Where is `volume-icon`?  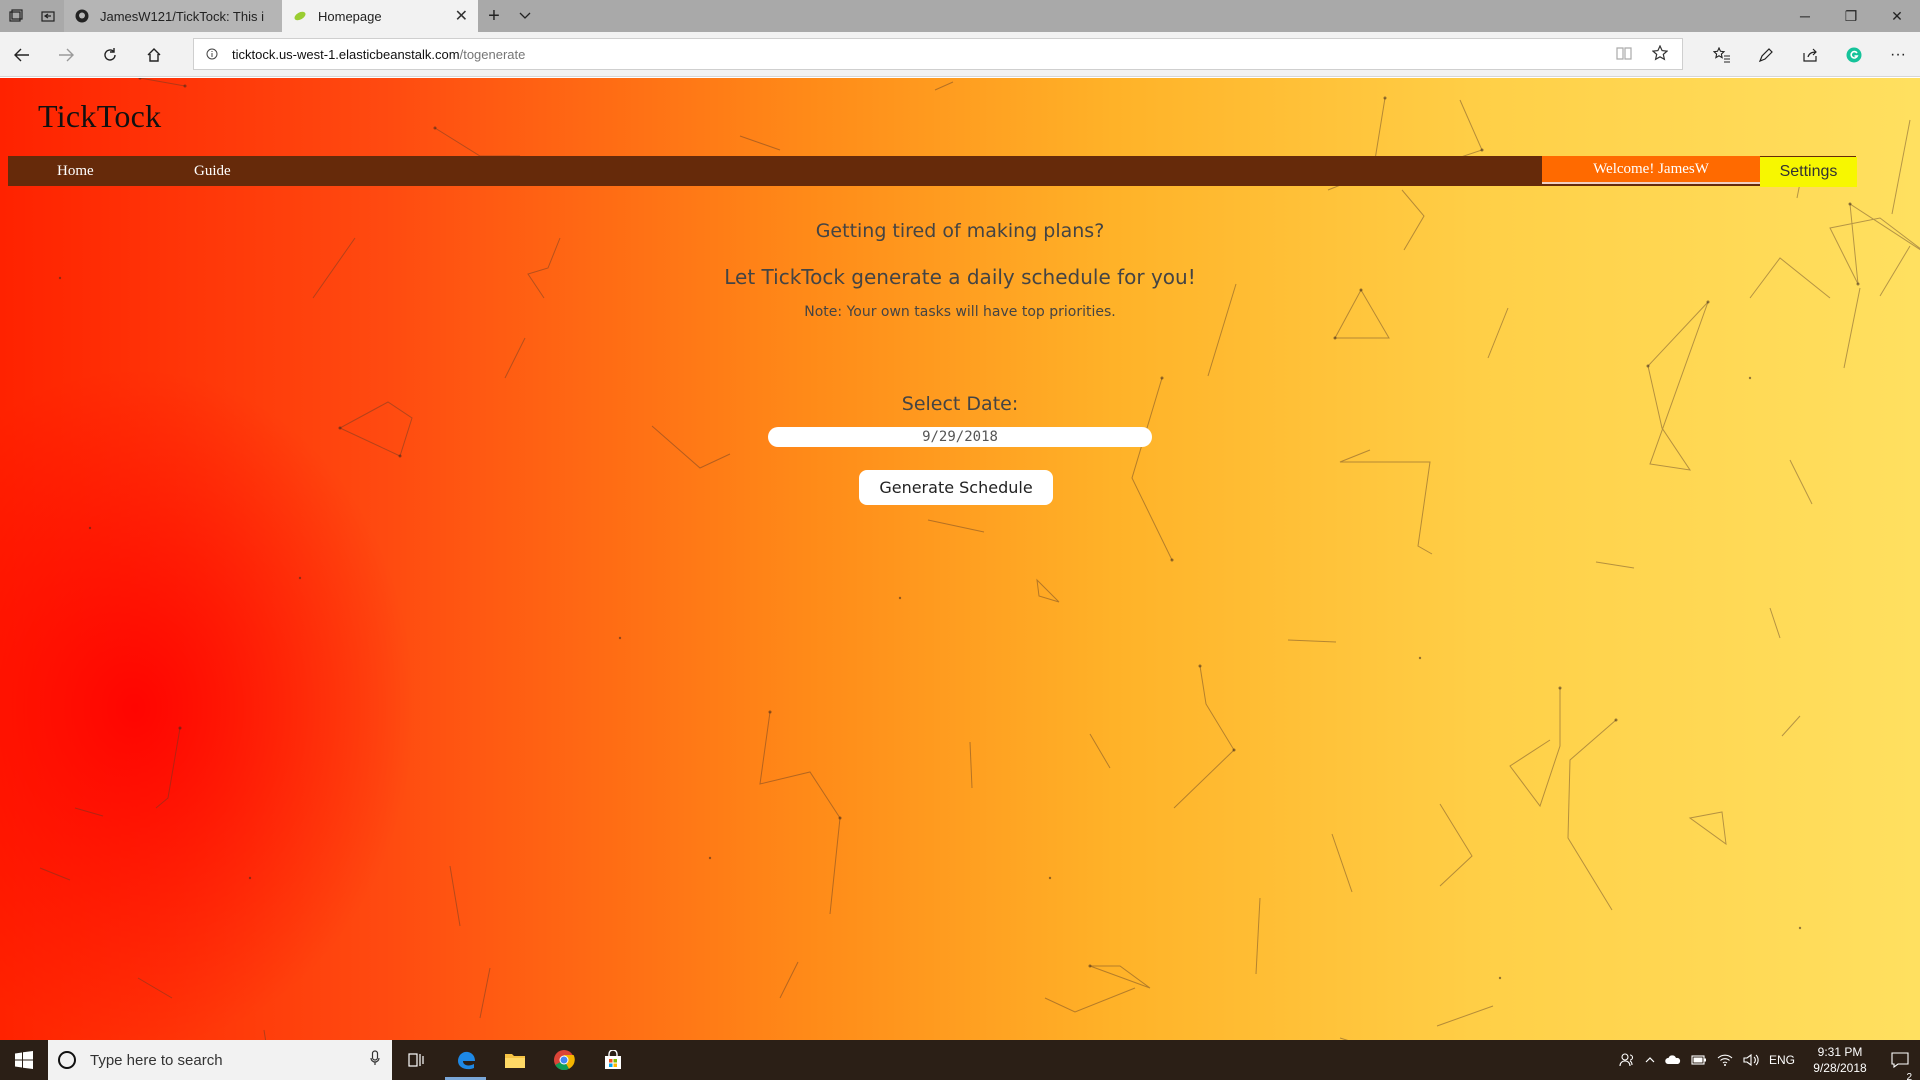
volume-icon is located at coordinates (1751, 1060).